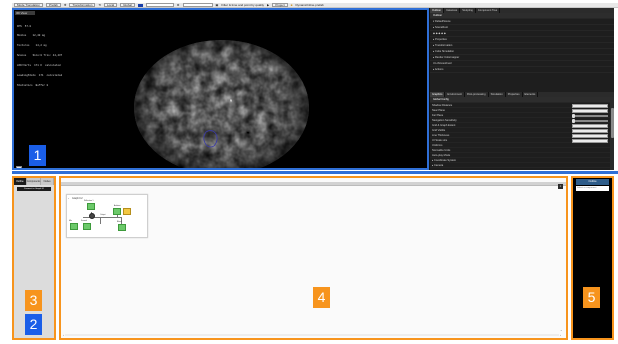  Describe the element at coordinates (488, 10) in the screenshot. I see `tab-component-tree: Component Tree` at that location.